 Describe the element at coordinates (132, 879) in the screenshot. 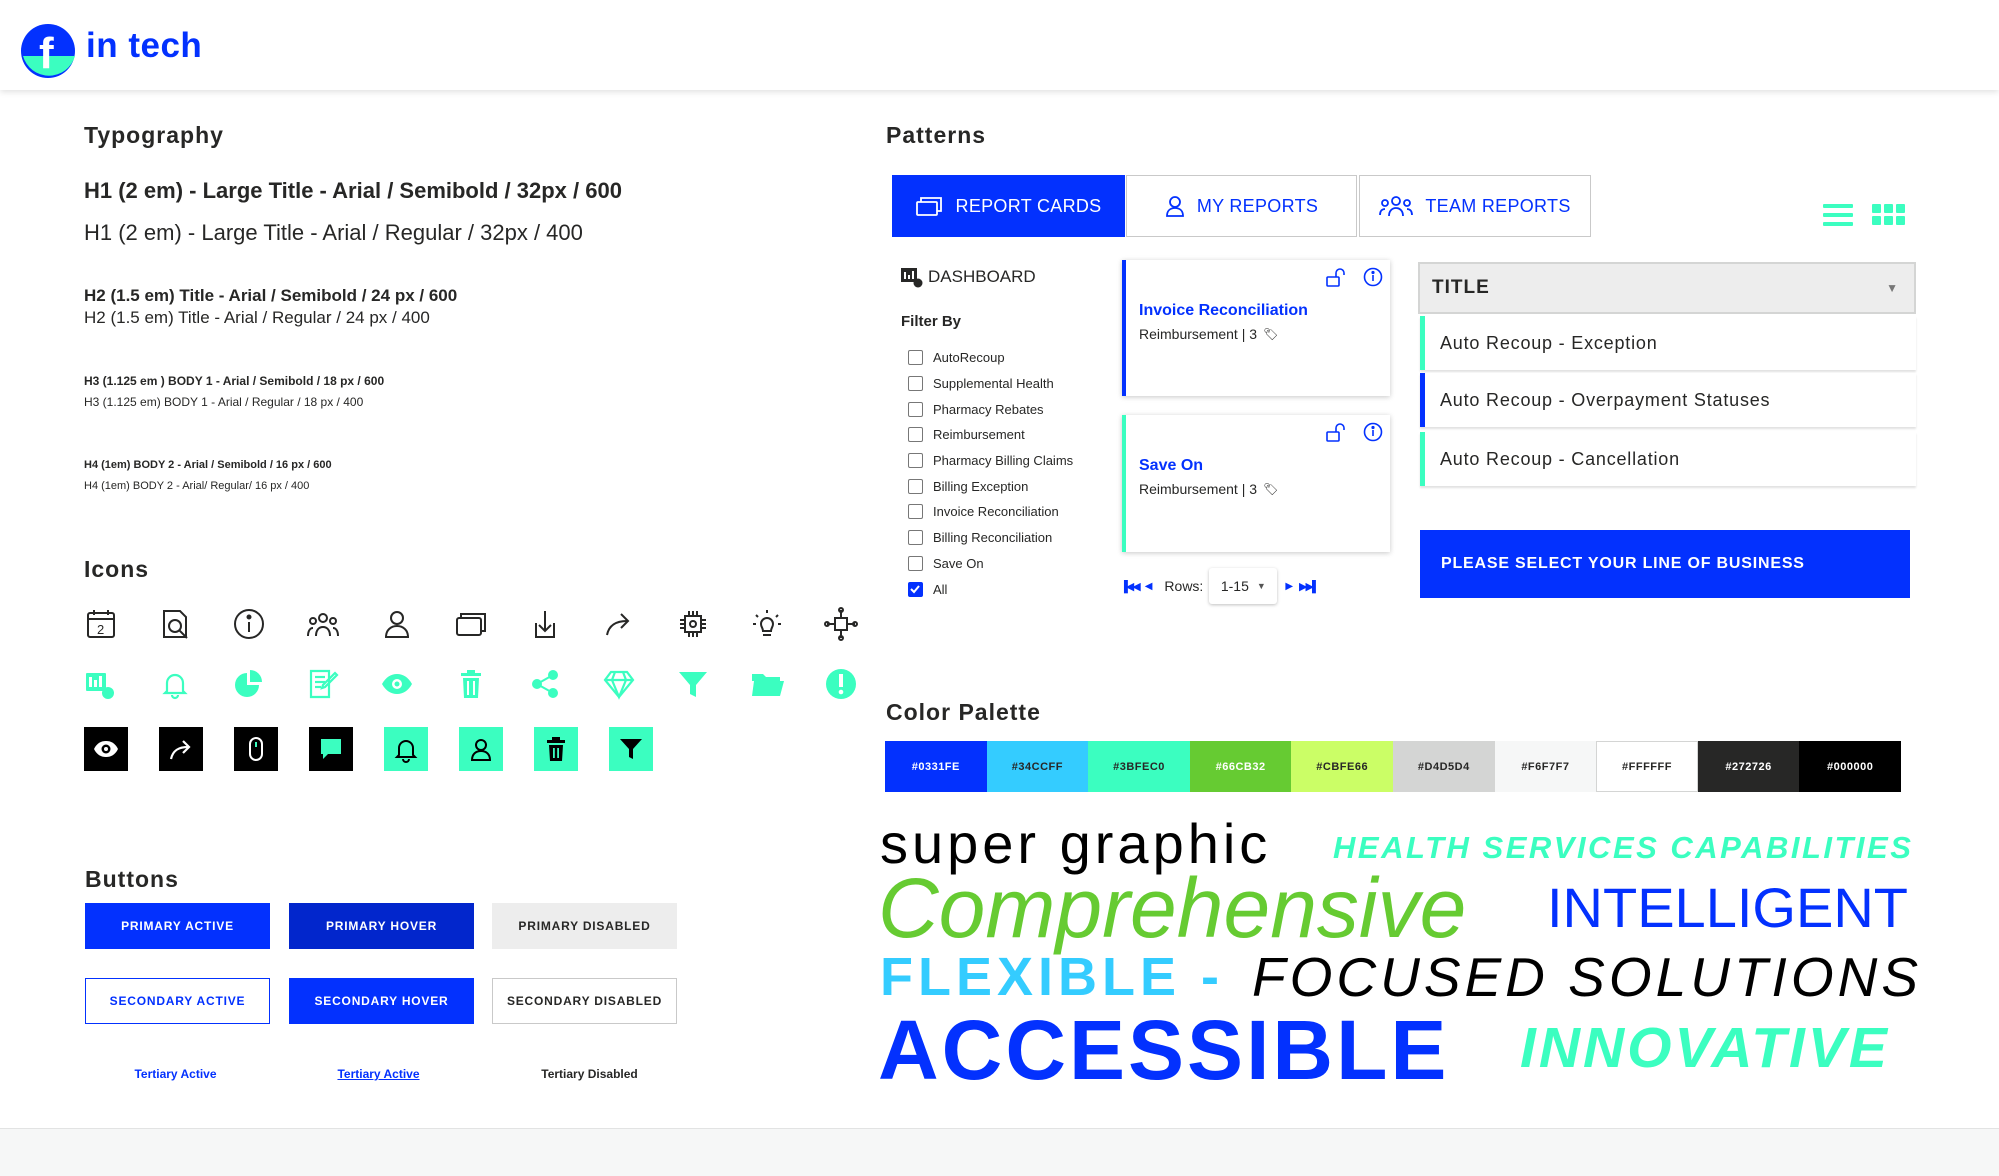

I see `buttons-section-title: Buttons` at that location.